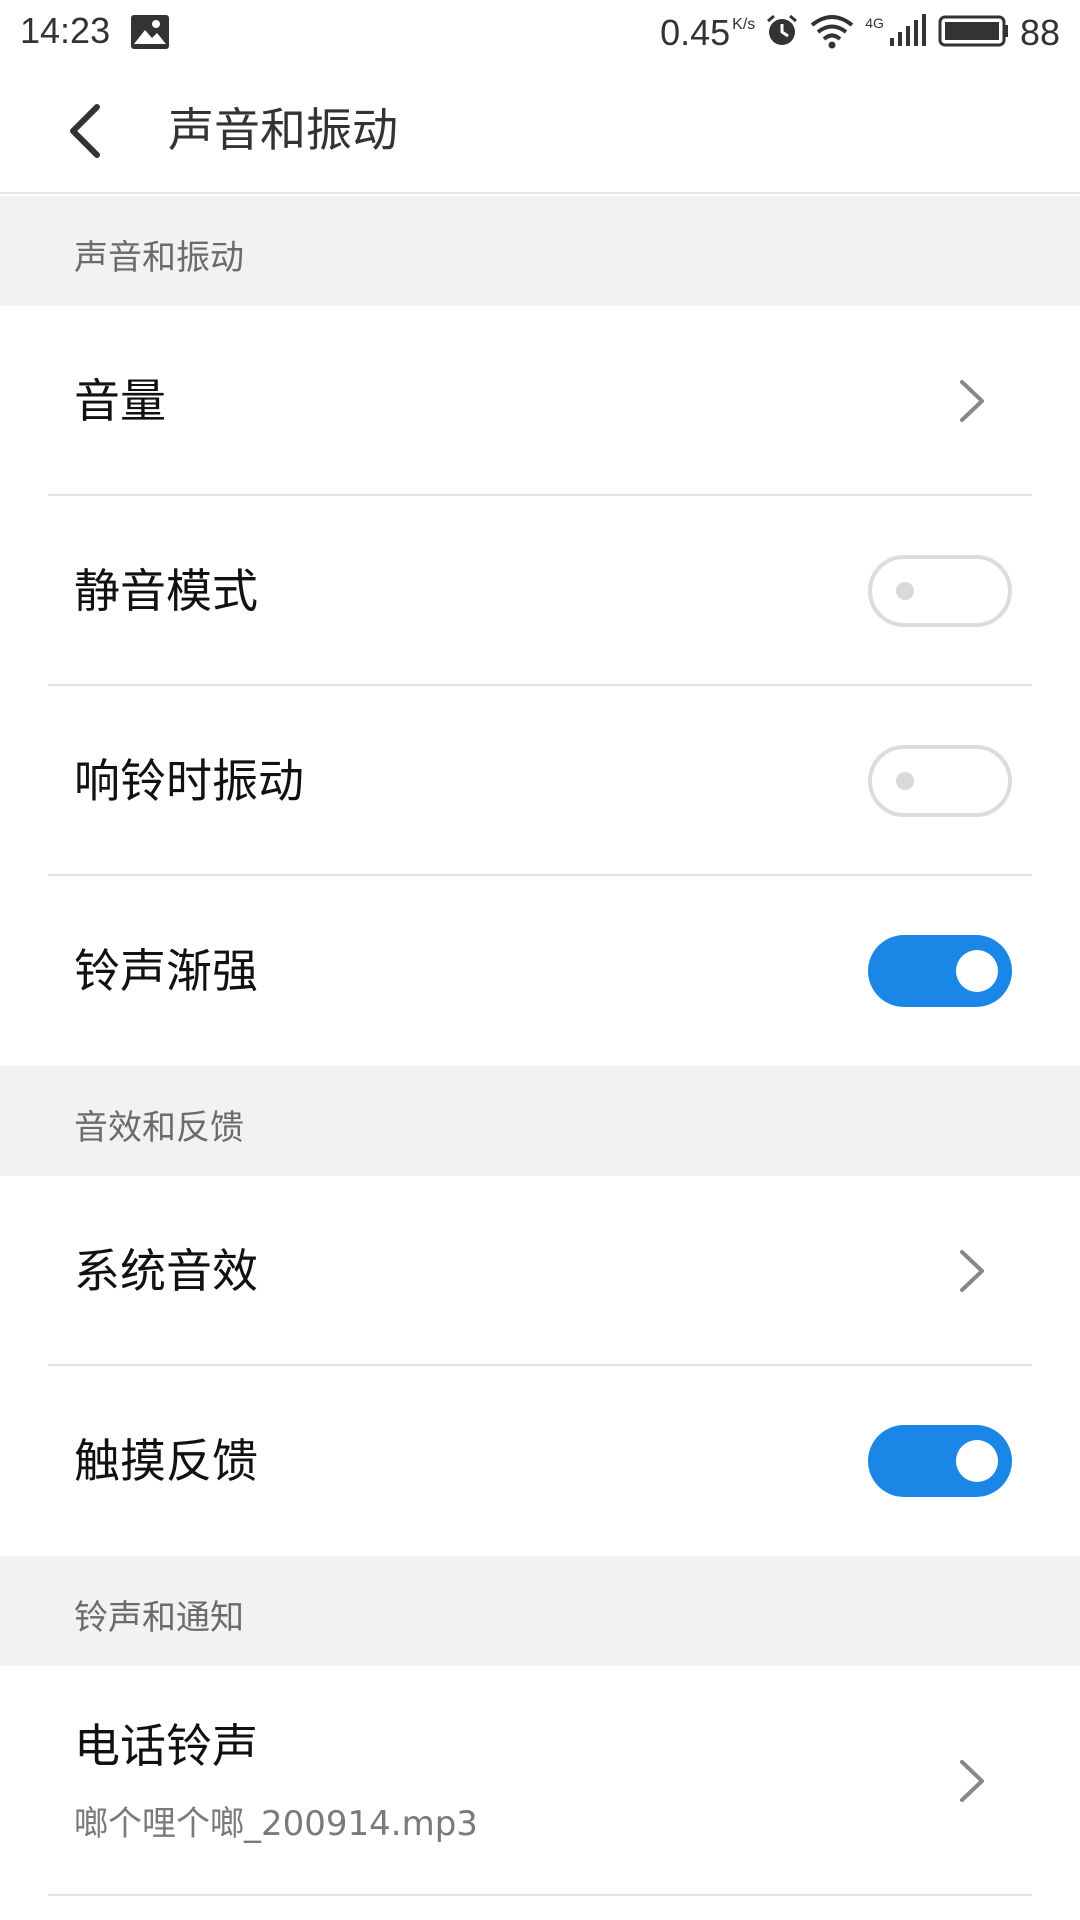 This screenshot has width=1080, height=1920. What do you see at coordinates (744, 24) in the screenshot?
I see `network-speed-unit: K/s` at bounding box center [744, 24].